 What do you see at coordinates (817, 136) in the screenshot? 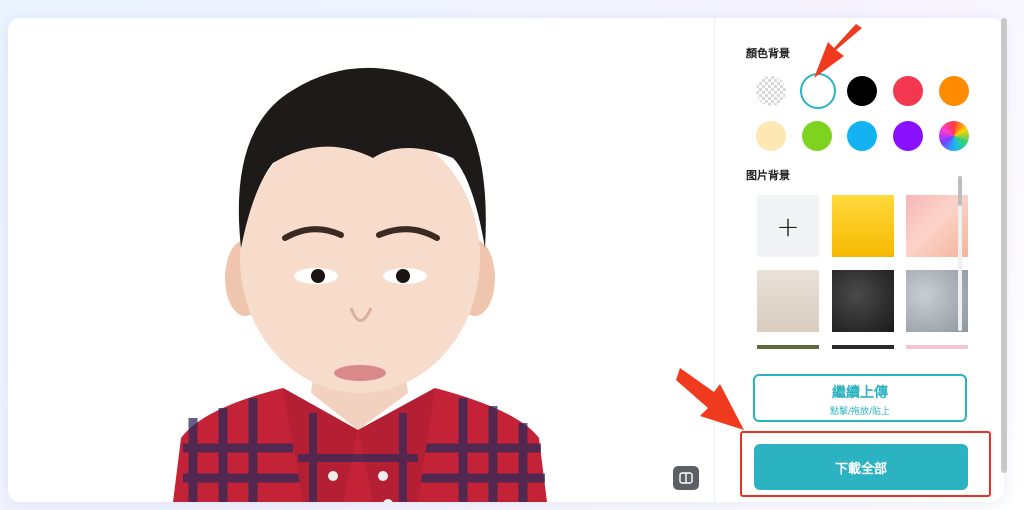
I see `swatch-green` at bounding box center [817, 136].